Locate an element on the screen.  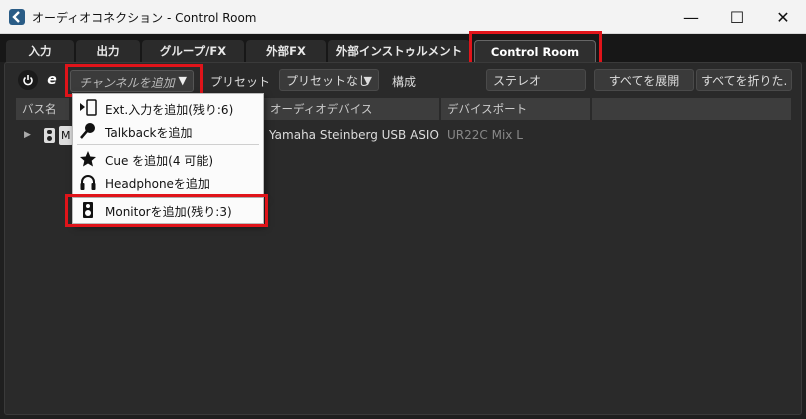
preset-label: プリセット is located at coordinates (240, 82).